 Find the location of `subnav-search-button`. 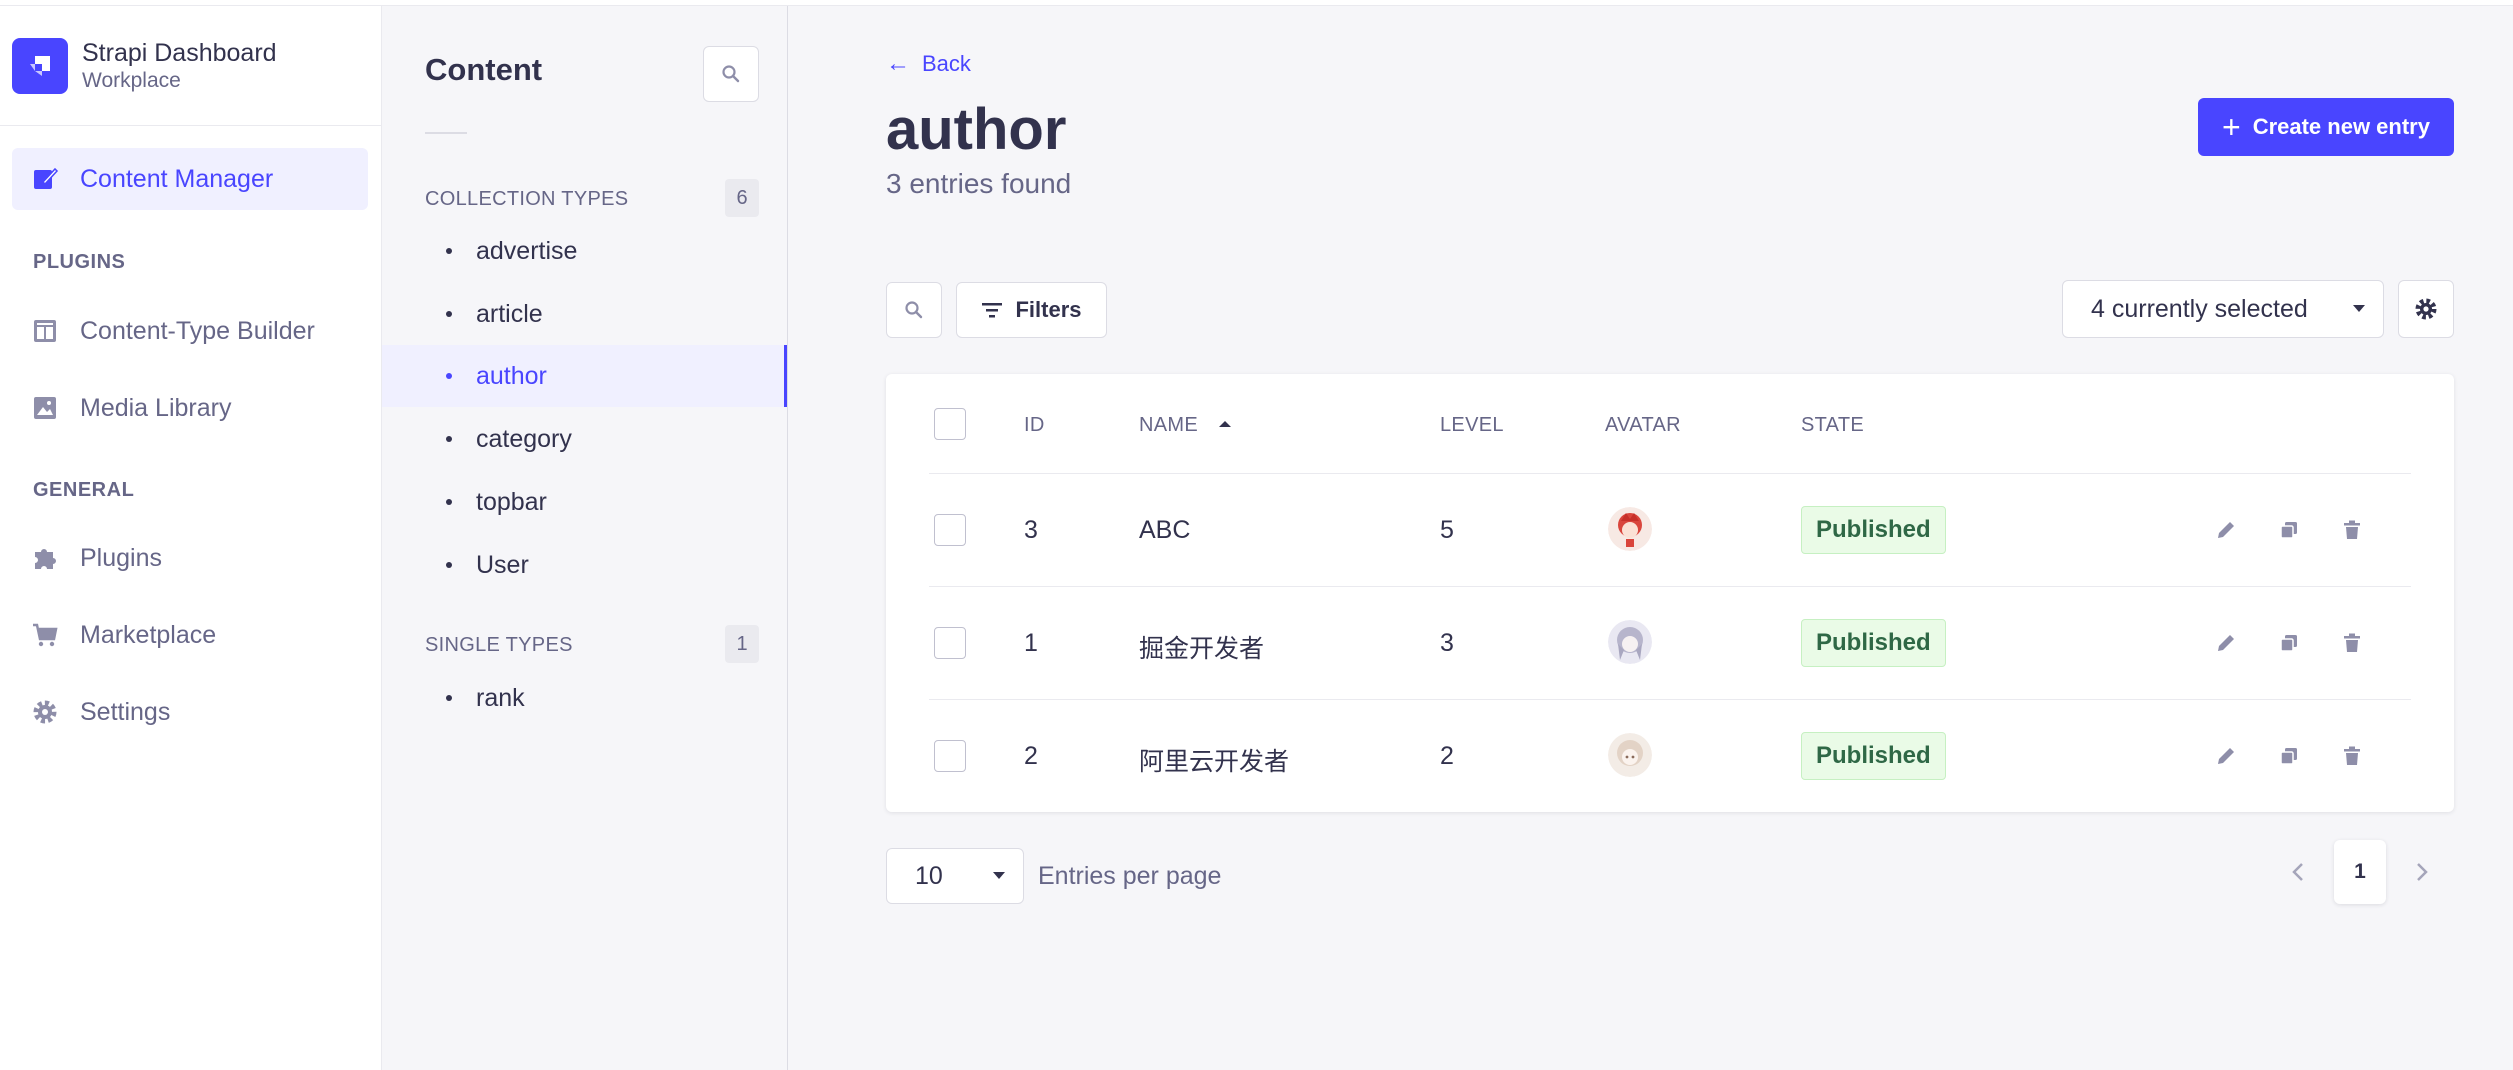

subnav-search-button is located at coordinates (731, 74).